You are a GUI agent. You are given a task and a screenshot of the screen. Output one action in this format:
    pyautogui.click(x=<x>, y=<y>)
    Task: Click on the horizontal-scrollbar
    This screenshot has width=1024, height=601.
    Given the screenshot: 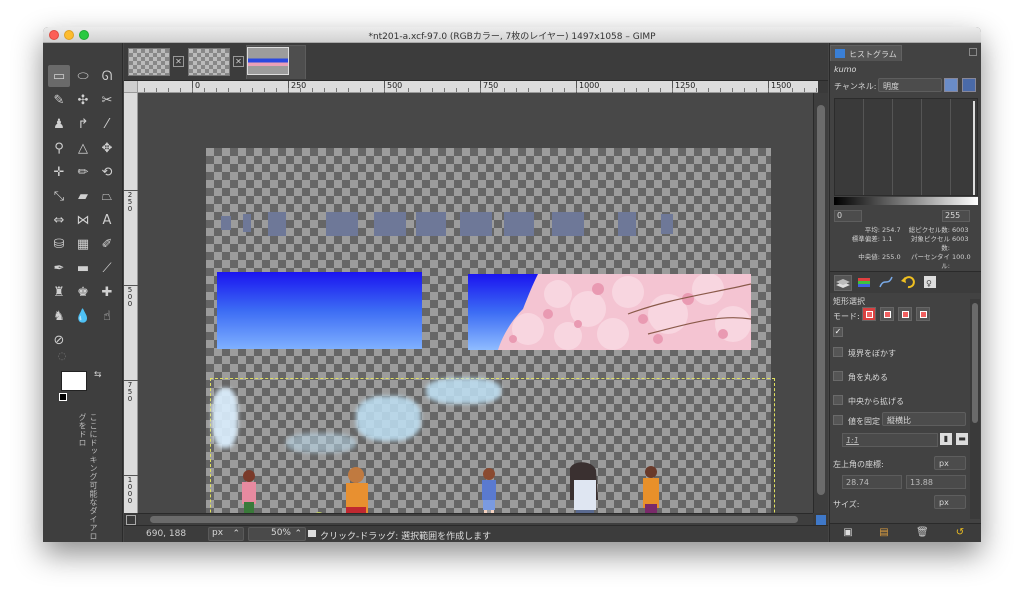 What is the action you would take?
    pyautogui.click(x=475, y=519)
    